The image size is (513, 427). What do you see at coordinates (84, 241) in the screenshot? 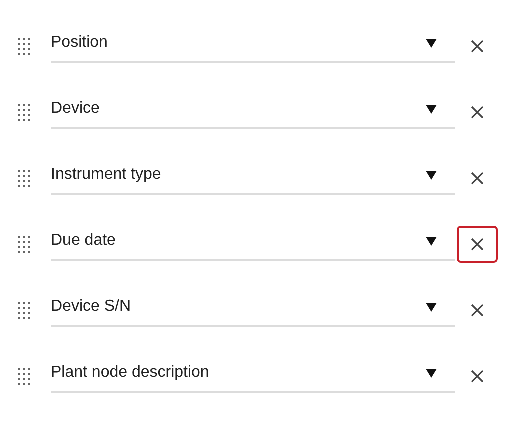
I see `field-label: Due date` at bounding box center [84, 241].